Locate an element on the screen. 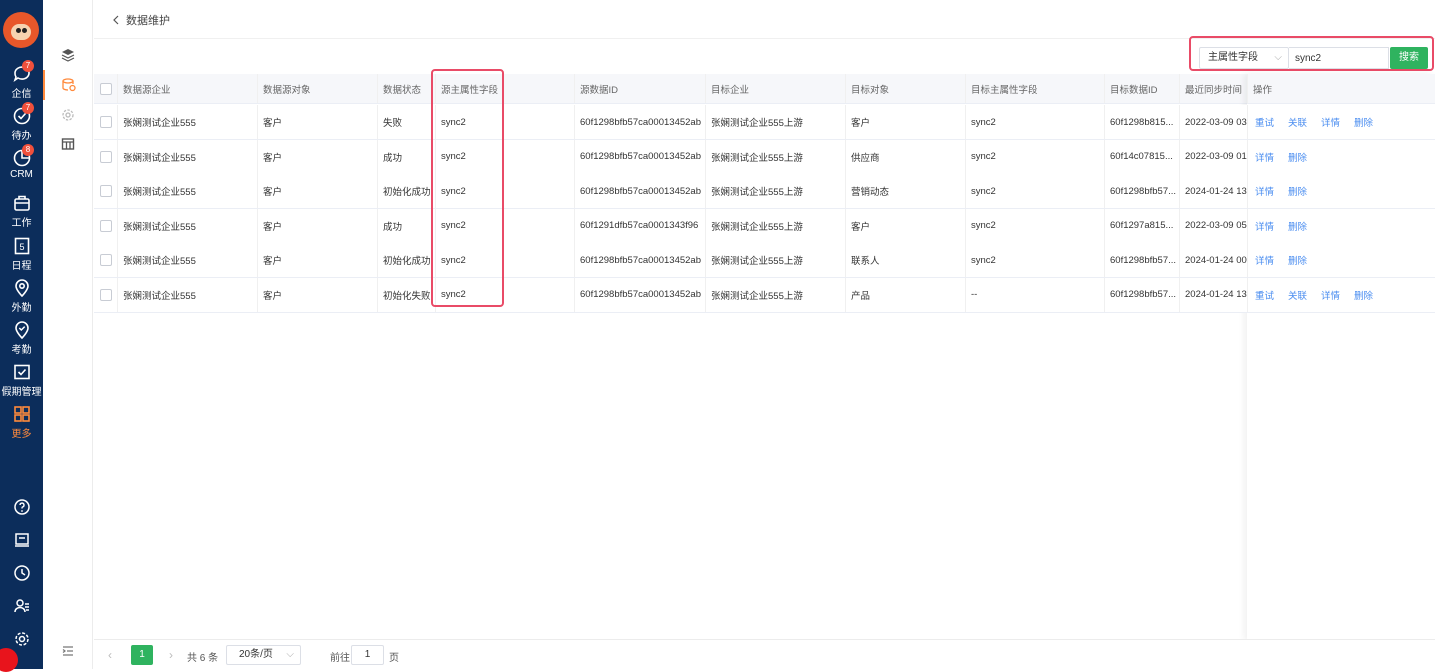  record-indicator is located at coordinates (9, 660).